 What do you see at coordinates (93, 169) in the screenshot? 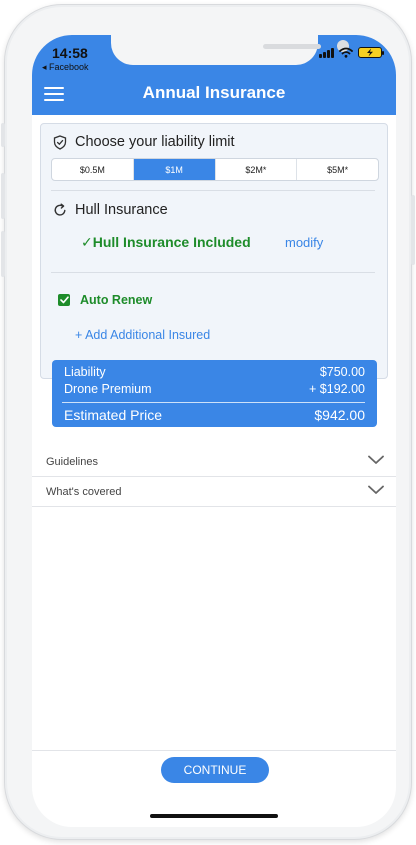
I see `liability-option-0-5m: $0.5M` at bounding box center [93, 169].